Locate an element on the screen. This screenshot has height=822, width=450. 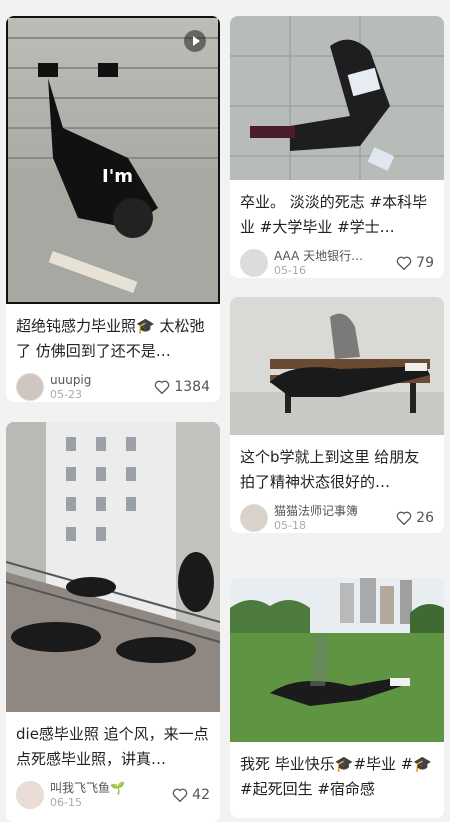
like-button: 26 is located at coordinates (415, 518).